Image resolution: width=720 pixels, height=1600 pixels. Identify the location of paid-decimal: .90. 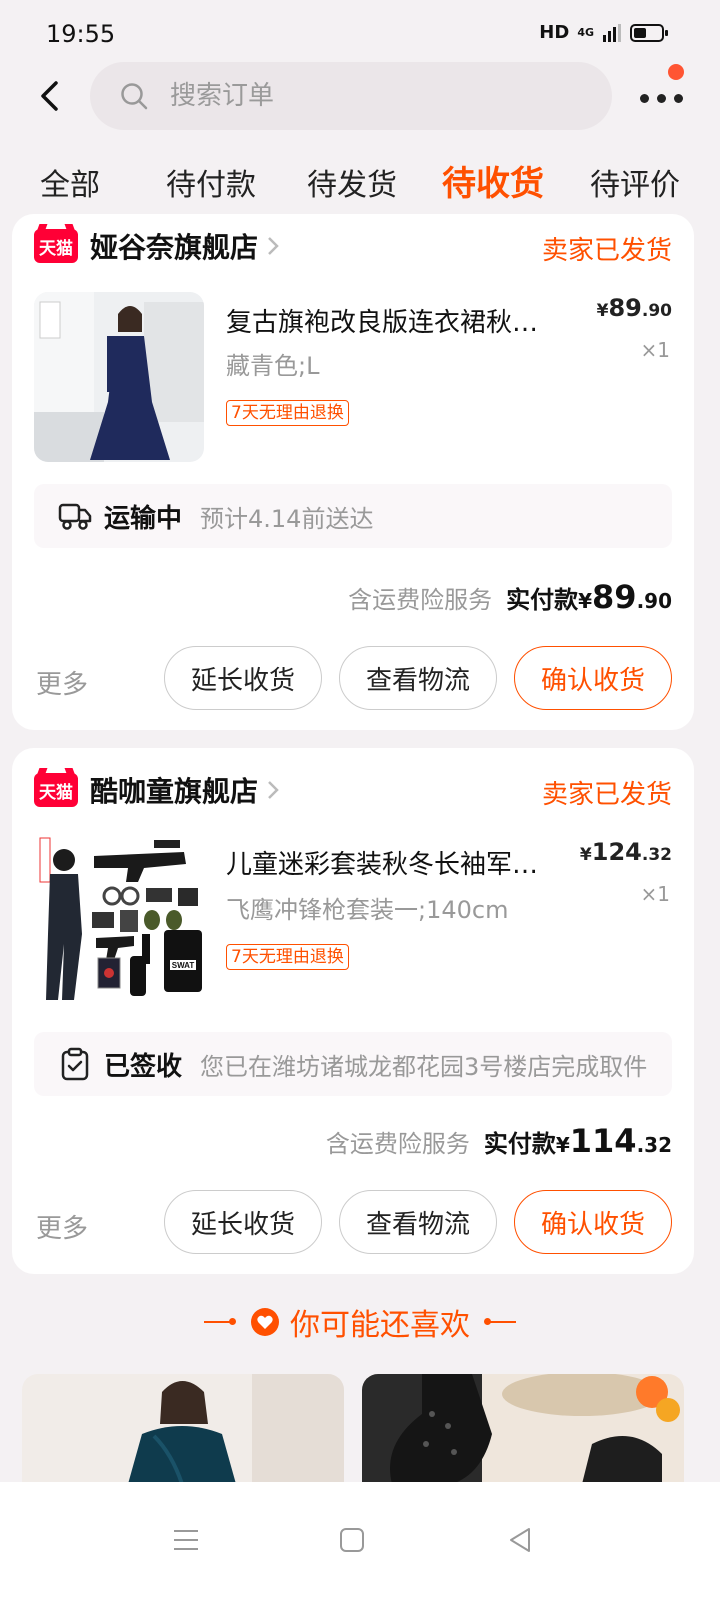
(654, 601).